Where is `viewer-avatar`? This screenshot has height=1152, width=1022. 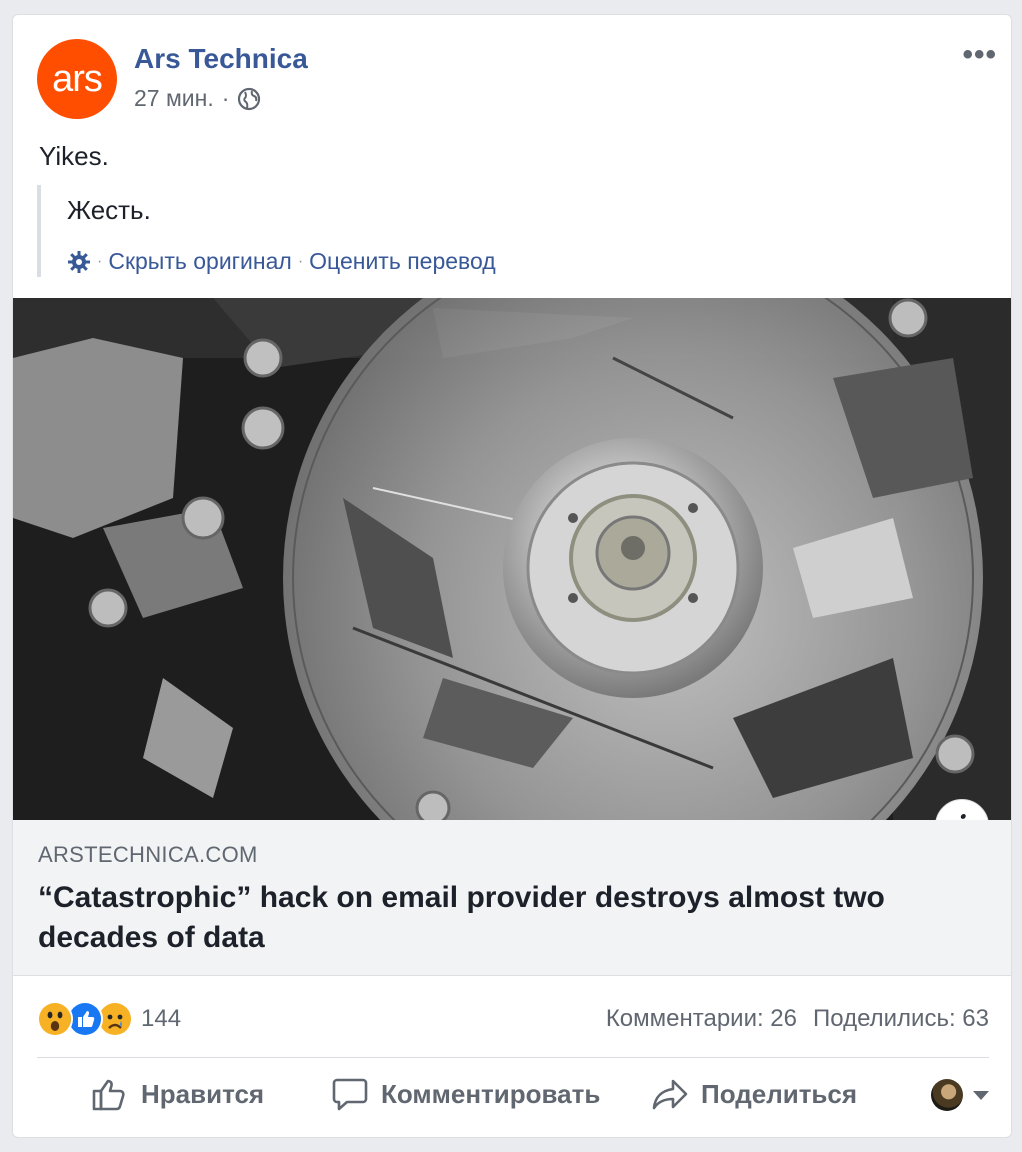 viewer-avatar is located at coordinates (947, 1095).